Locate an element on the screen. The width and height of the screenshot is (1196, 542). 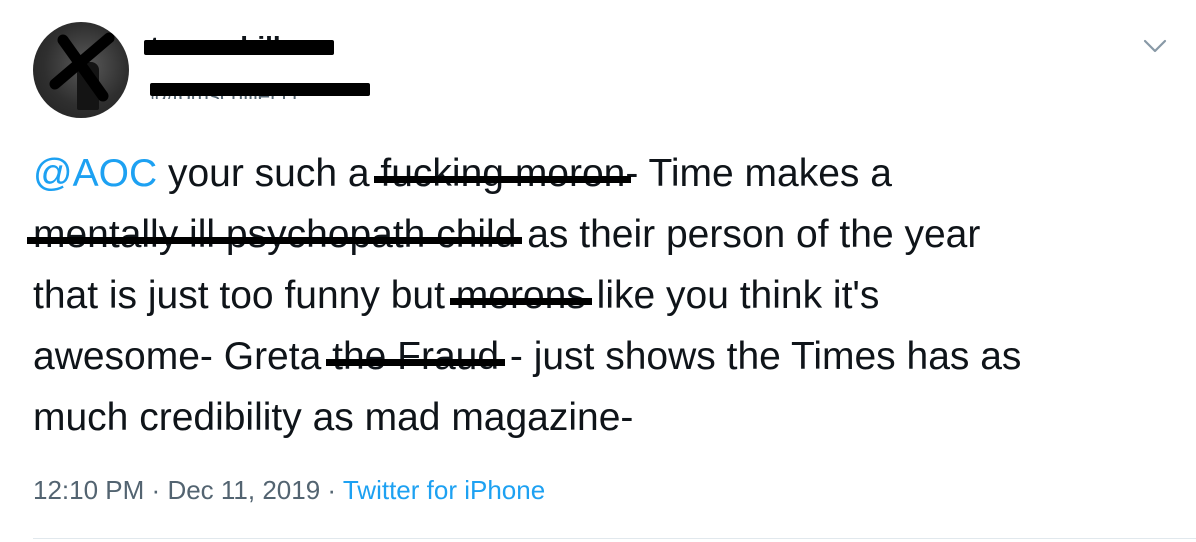
redacted-word: moron is located at coordinates (569, 173).